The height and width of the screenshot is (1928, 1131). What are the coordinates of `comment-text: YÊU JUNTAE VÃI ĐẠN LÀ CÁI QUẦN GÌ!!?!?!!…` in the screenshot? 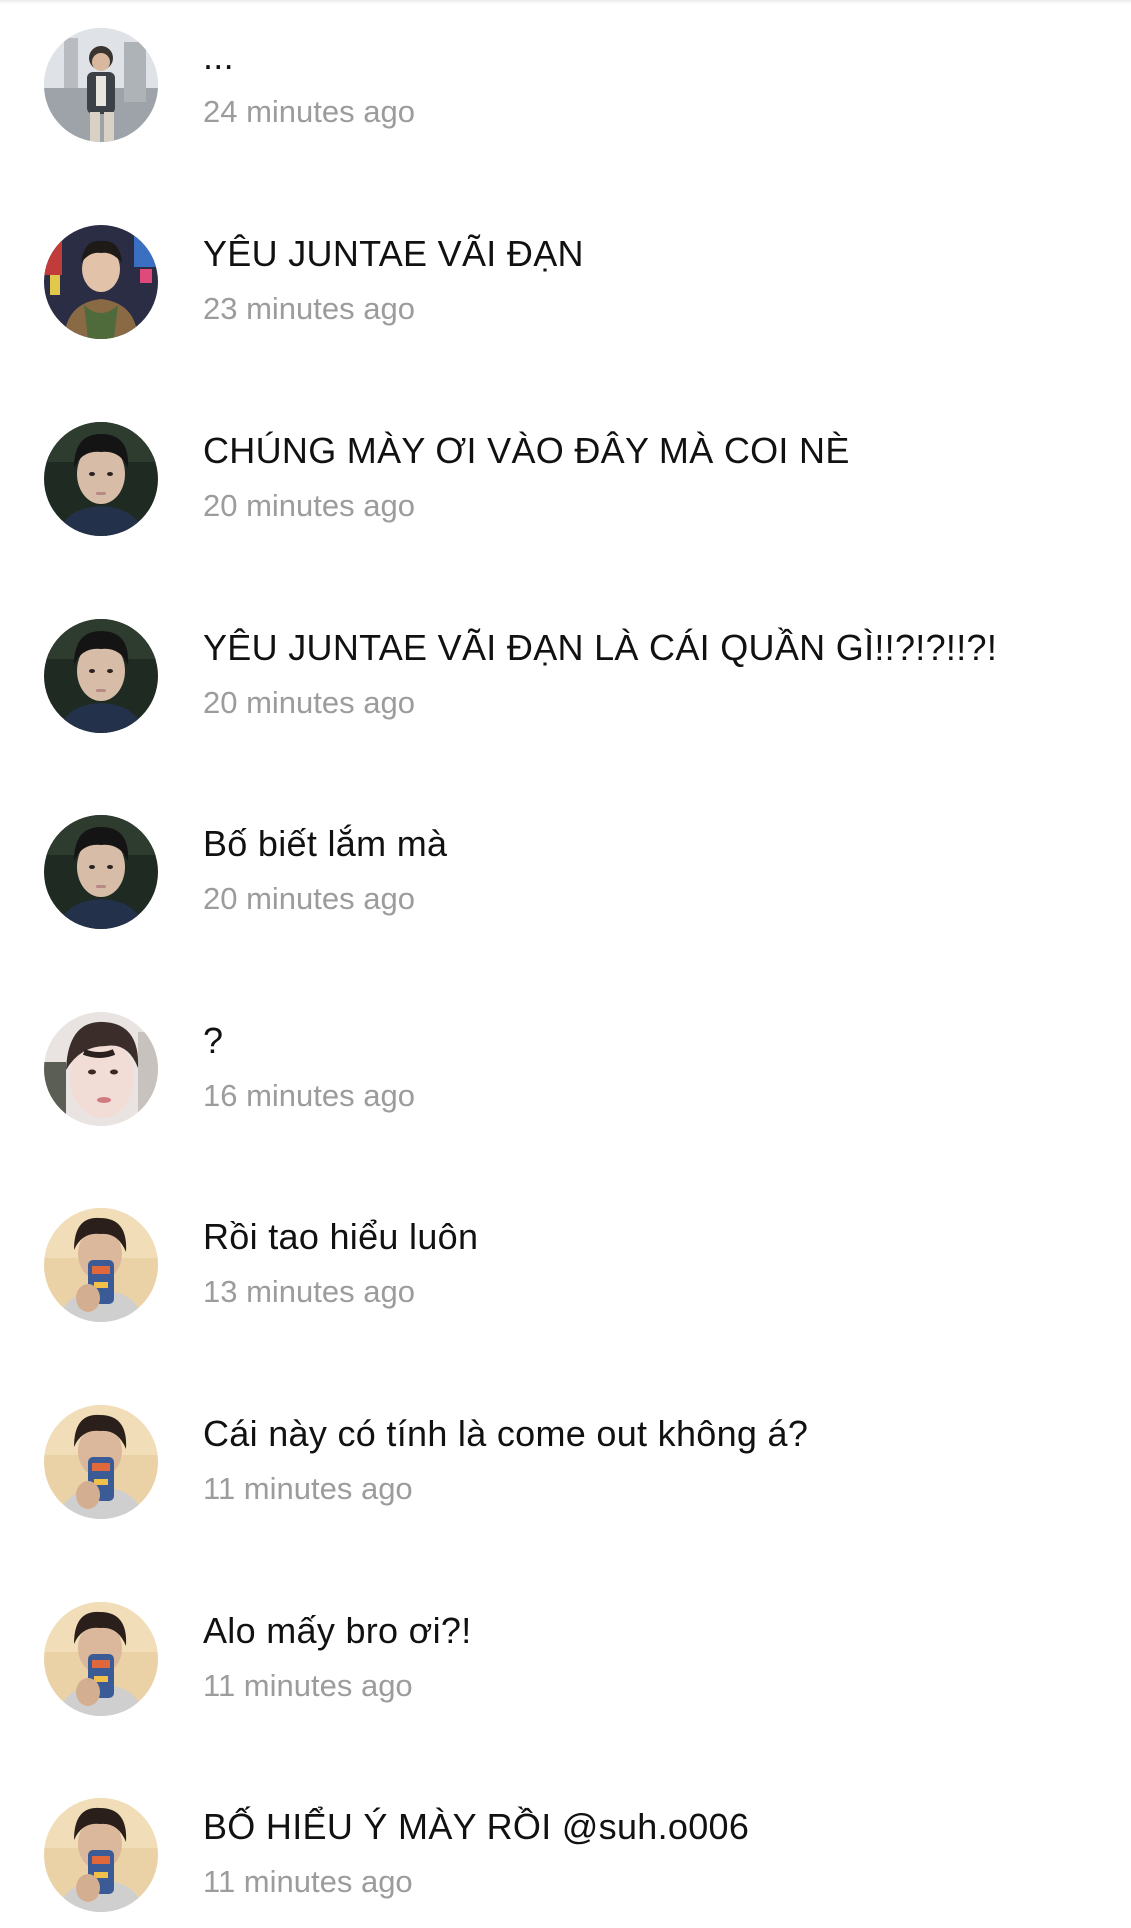 It's located at (600, 647).